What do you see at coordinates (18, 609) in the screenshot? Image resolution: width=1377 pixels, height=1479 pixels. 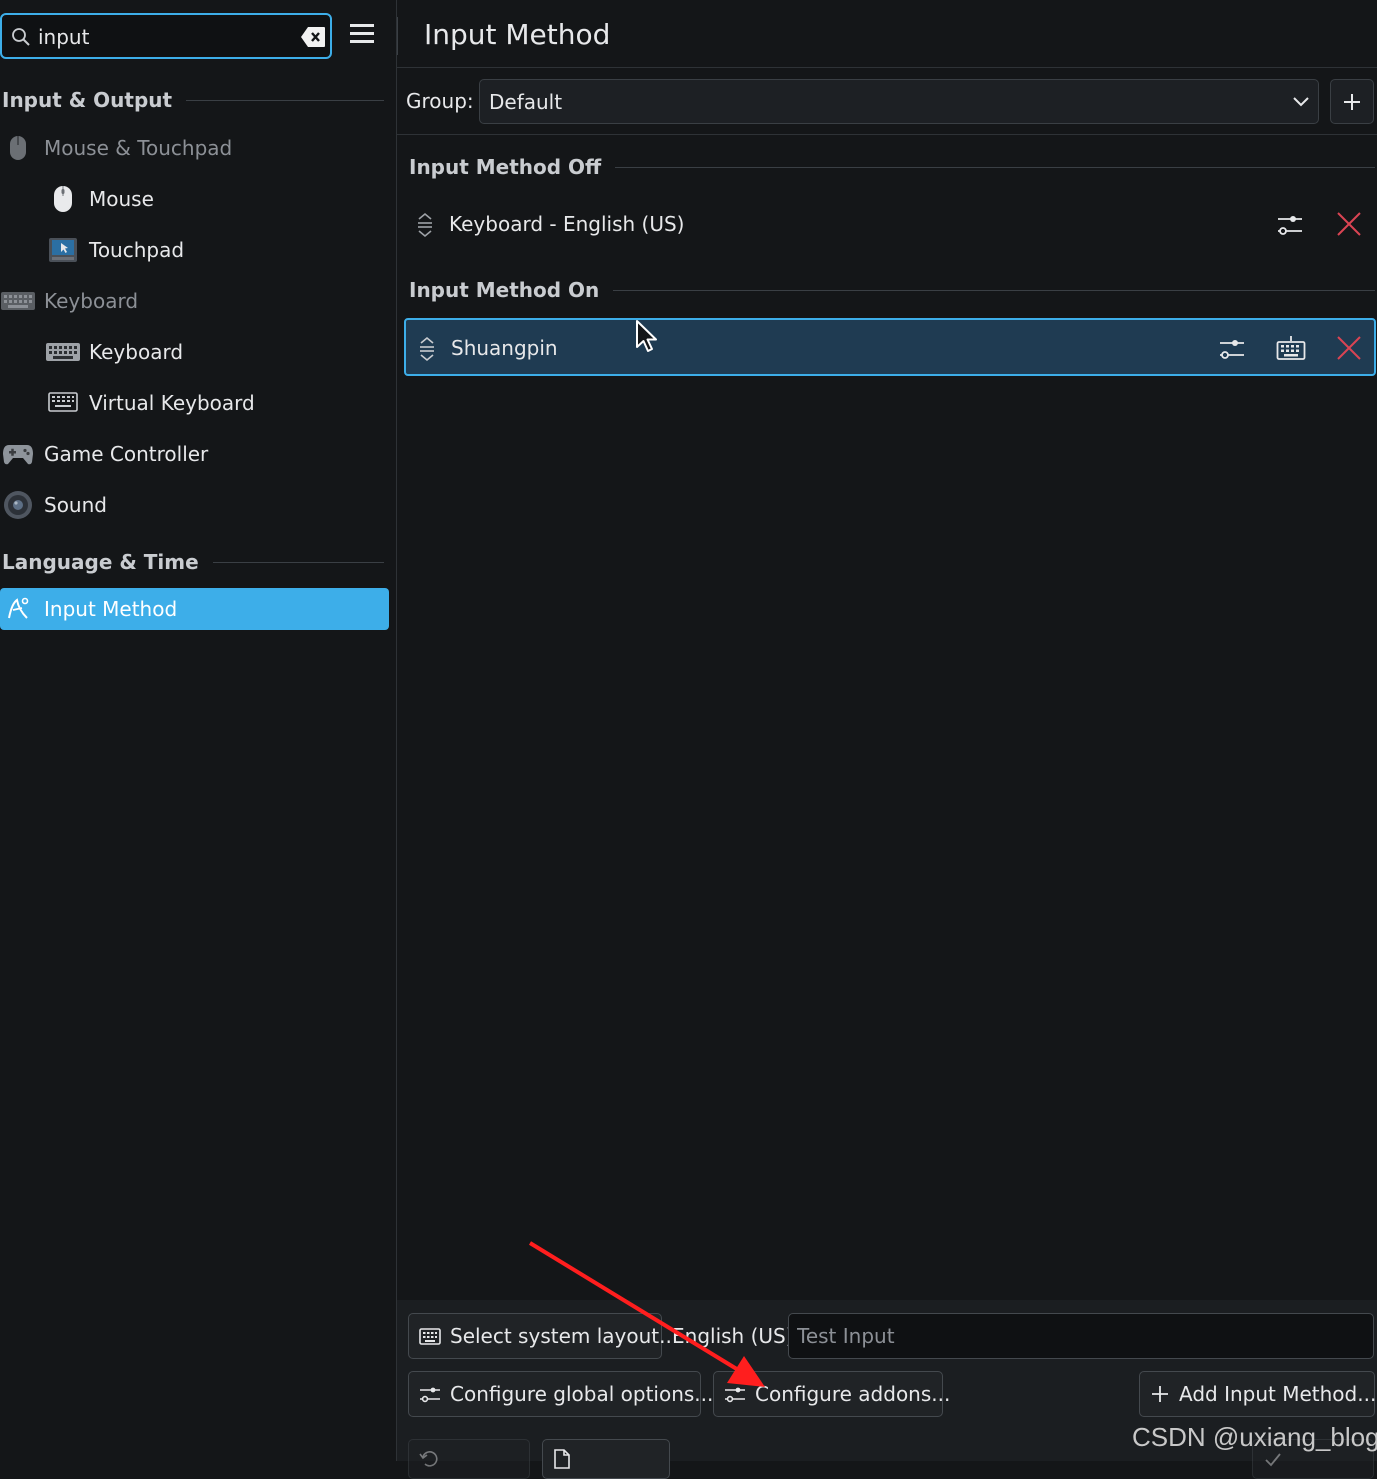 I see `input-method-icon` at bounding box center [18, 609].